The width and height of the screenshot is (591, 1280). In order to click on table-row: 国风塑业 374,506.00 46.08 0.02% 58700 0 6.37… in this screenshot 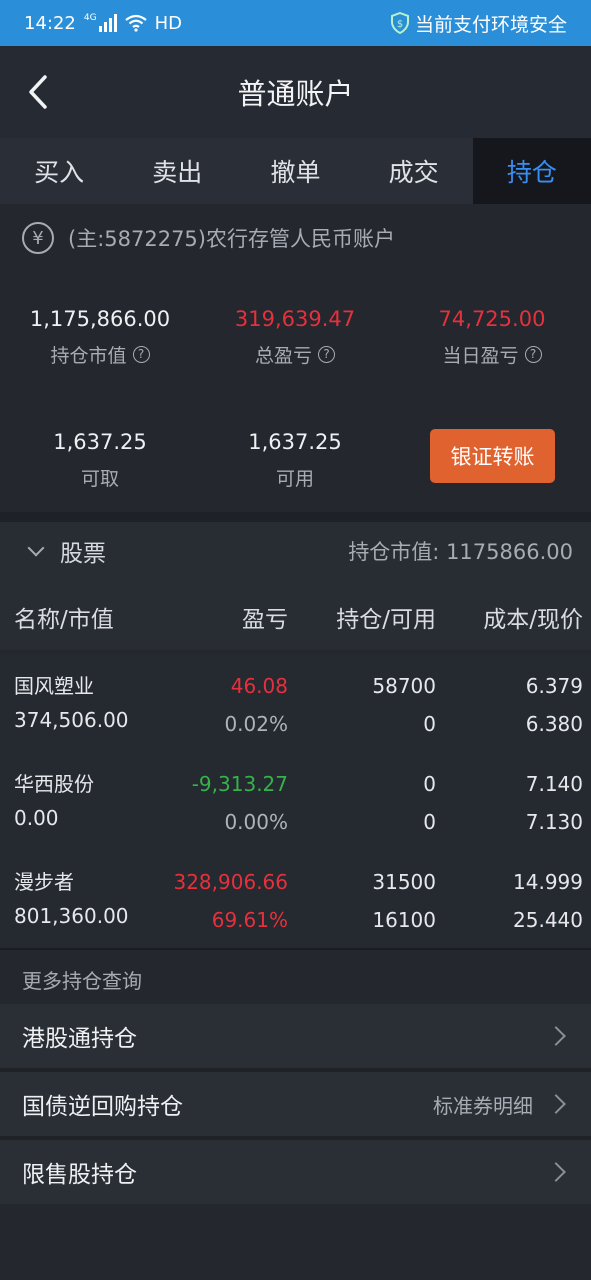, I will do `click(295, 703)`.